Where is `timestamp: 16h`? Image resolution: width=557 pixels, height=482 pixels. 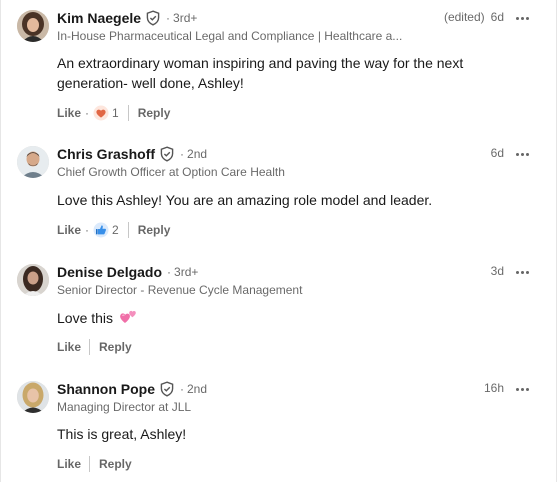
timestamp: 16h is located at coordinates (493, 388).